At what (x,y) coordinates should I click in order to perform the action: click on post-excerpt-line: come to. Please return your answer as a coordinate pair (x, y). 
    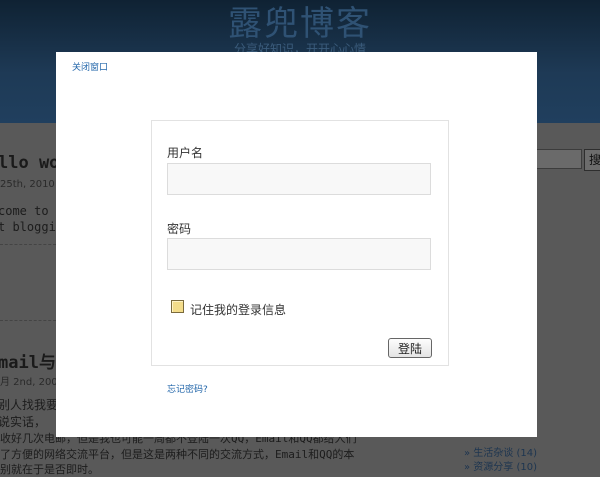
    Looking at the image, I should click on (24, 211).